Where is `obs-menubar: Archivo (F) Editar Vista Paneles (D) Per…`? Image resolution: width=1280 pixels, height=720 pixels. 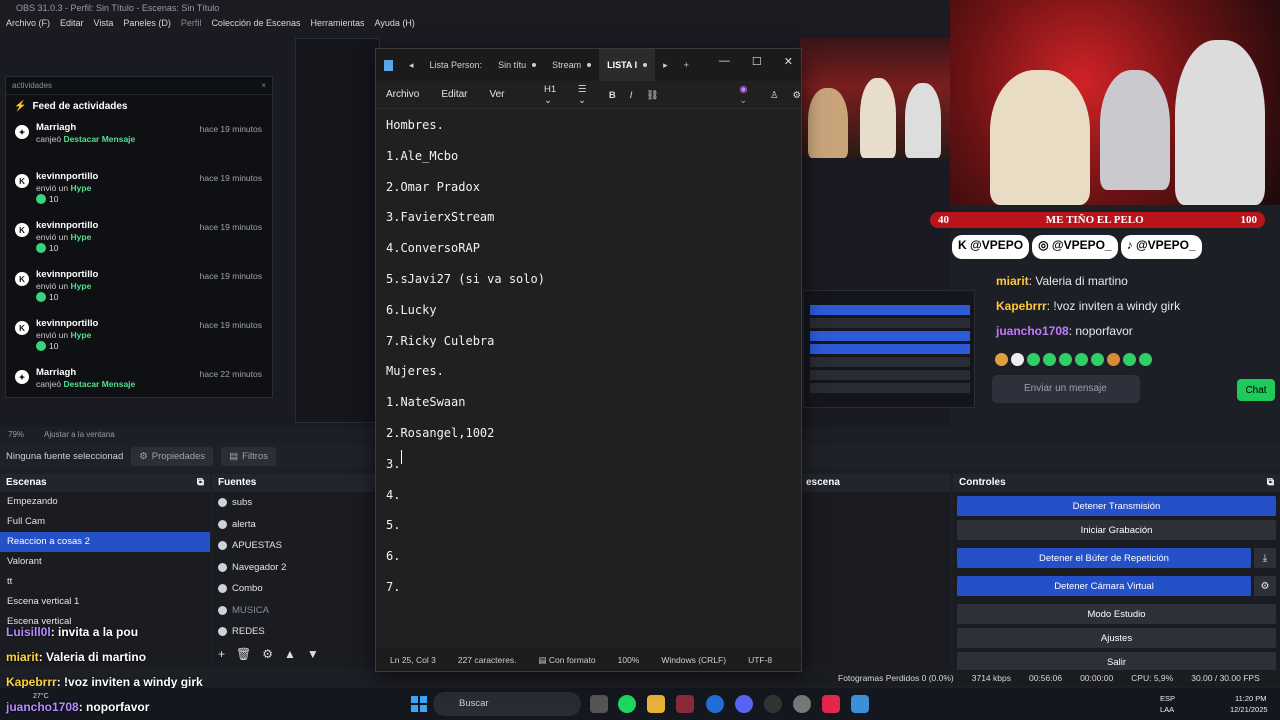 obs-menubar: Archivo (F) Editar Vista Paneles (D) Per… is located at coordinates (475, 24).